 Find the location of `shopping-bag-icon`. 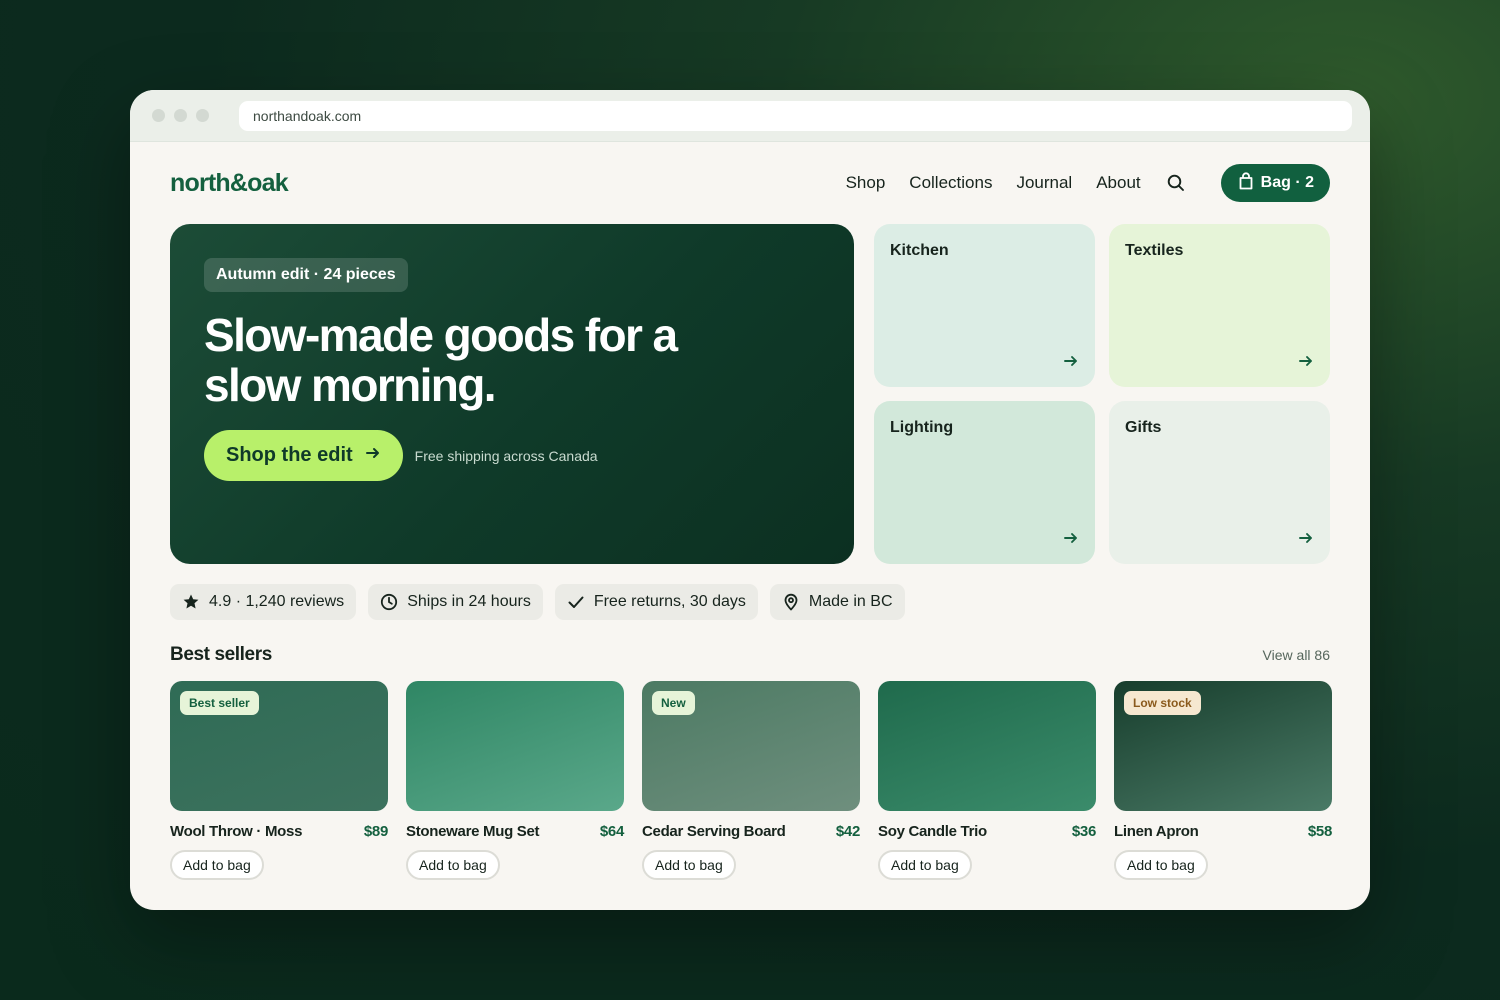

shopping-bag-icon is located at coordinates (1246, 183).